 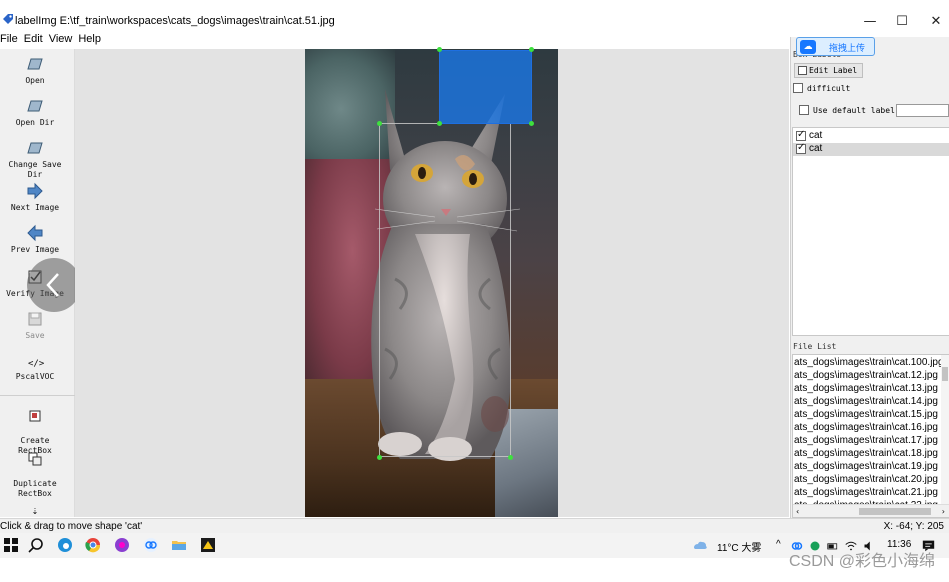 I want to click on chevron-left-icon, so click(x=52, y=285).